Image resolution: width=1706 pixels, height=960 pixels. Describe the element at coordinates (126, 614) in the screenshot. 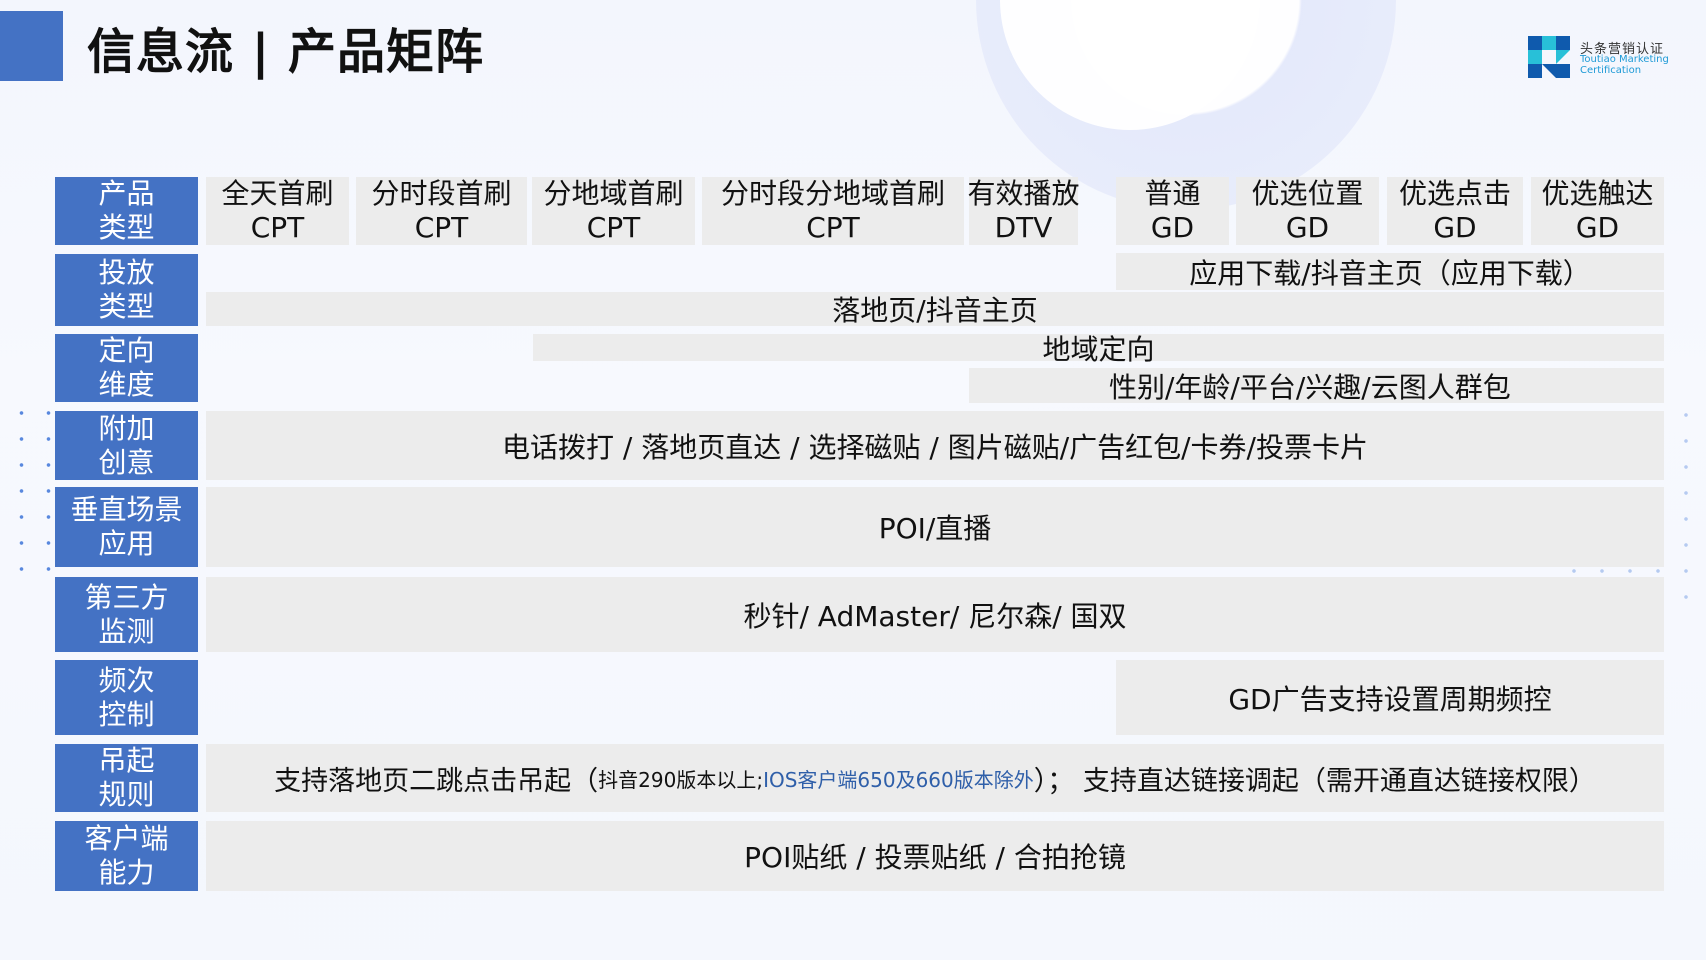

I see `row-header-monitoring: 第三方 监测` at that location.